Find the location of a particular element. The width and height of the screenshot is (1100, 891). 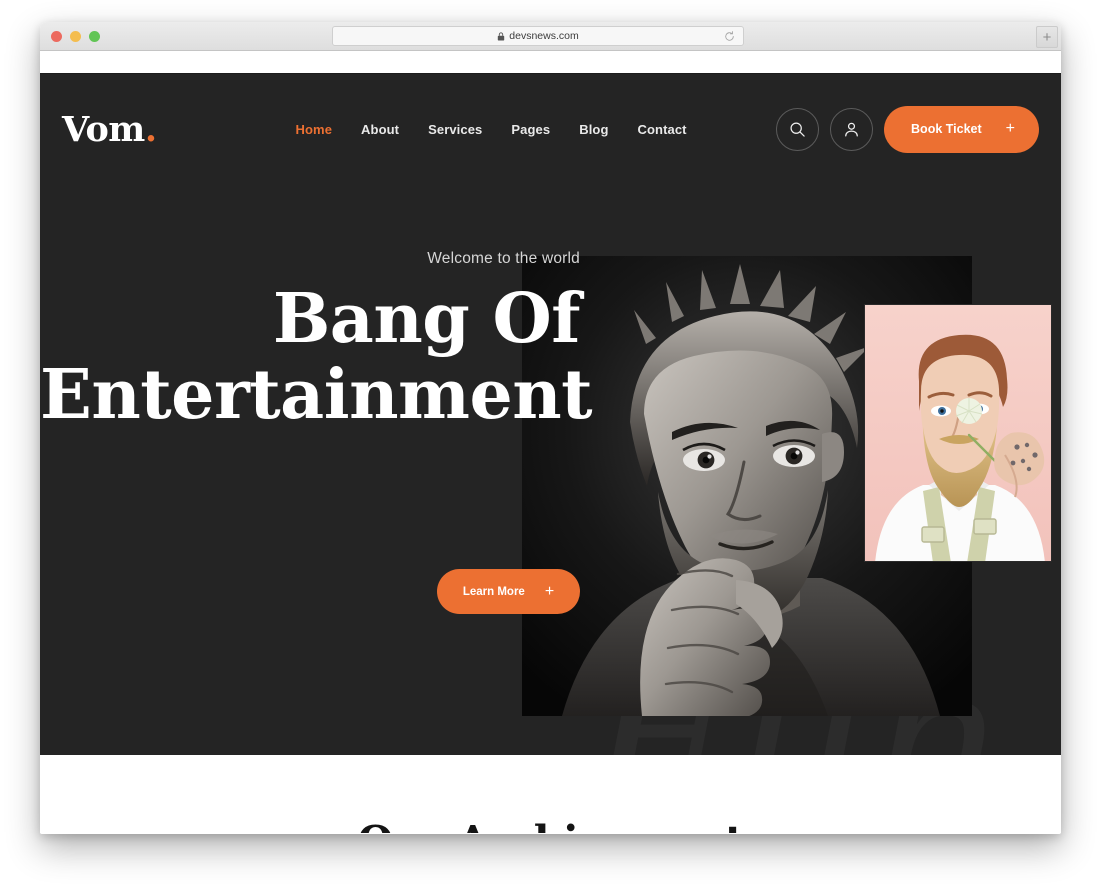

nav-item-home: Home is located at coordinates (314, 129).